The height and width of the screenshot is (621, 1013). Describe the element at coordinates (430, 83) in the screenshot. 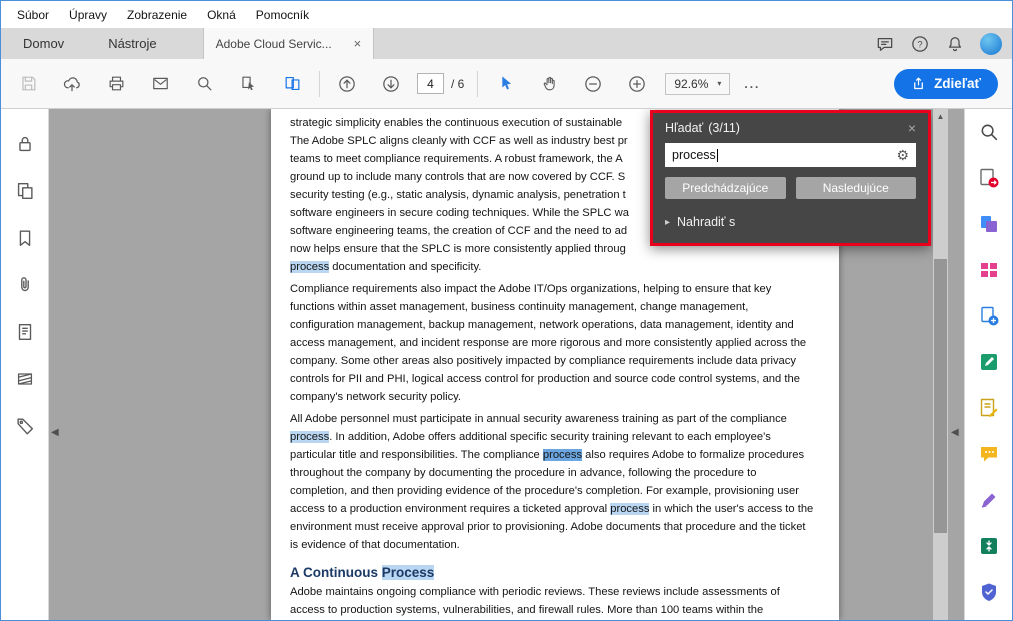

I see `page-number-input` at that location.